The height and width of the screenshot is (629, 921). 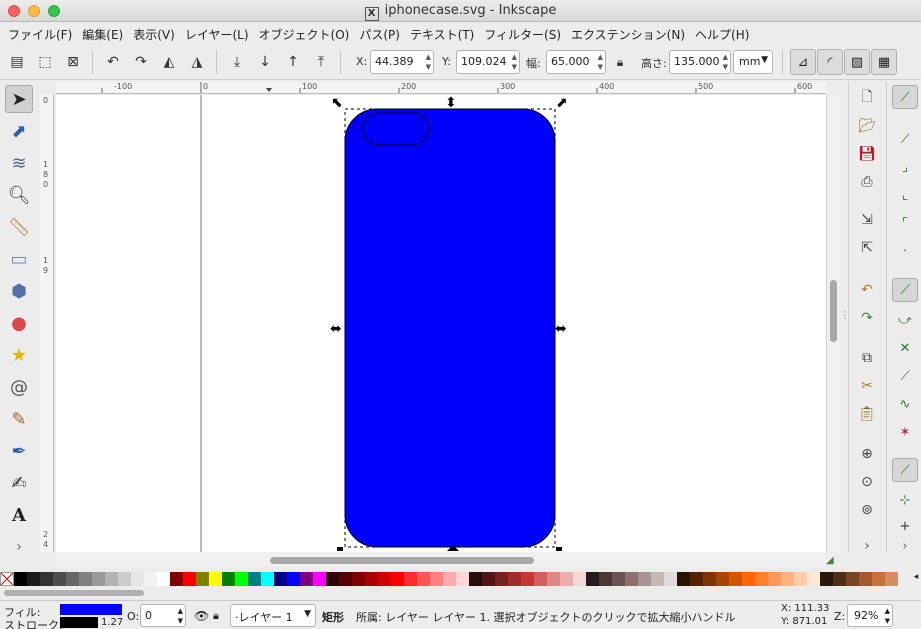 What do you see at coordinates (905, 139) in the screenshot?
I see `snap-bbox-icon: ⟋` at bounding box center [905, 139].